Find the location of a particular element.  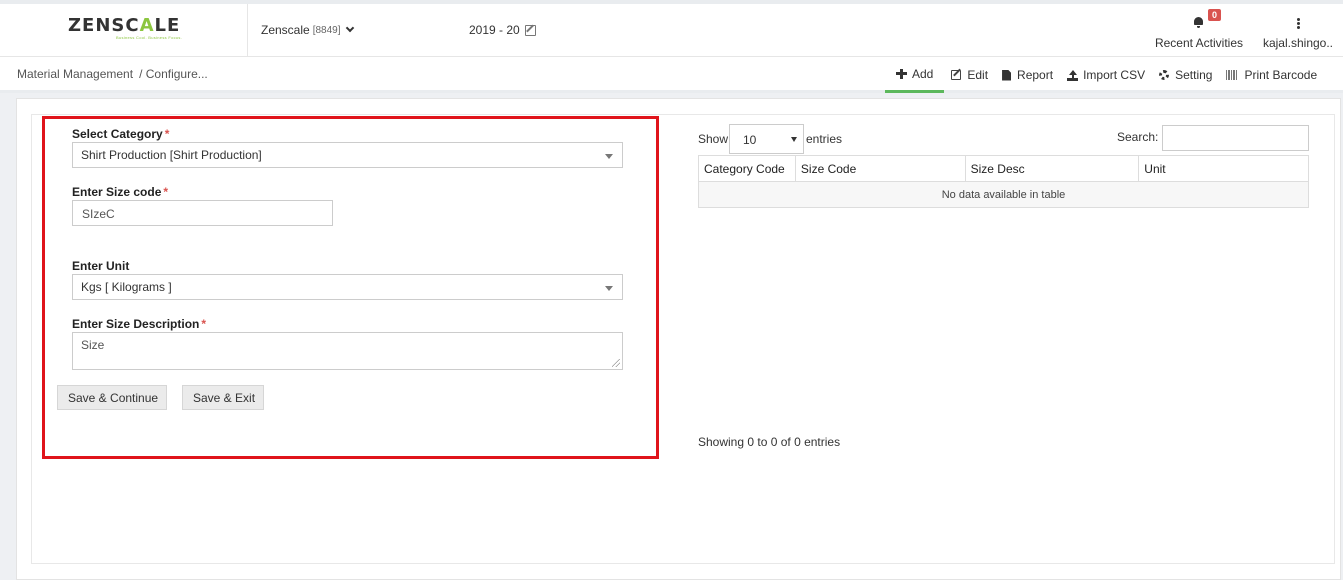

category-label: Select Category * is located at coordinates (121, 134).